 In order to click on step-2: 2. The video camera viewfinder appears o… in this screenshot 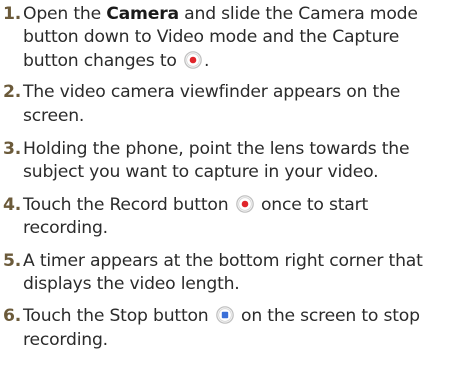, I will do `click(230, 104)`.